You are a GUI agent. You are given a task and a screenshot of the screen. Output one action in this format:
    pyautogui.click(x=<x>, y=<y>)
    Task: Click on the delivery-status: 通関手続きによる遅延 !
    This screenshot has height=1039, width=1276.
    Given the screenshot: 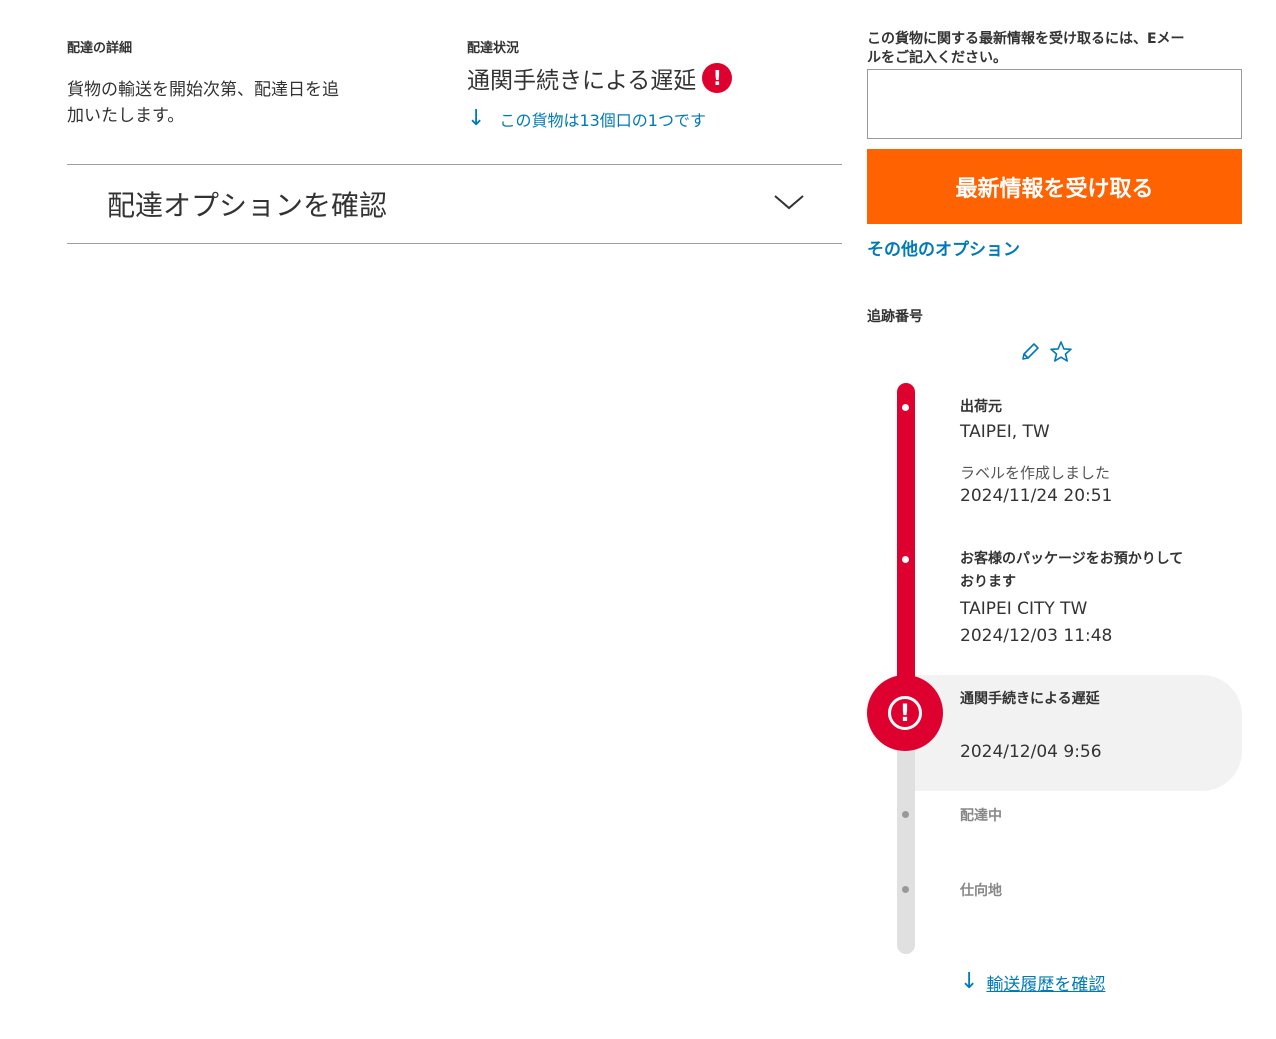 What is the action you would take?
    pyautogui.click(x=600, y=78)
    